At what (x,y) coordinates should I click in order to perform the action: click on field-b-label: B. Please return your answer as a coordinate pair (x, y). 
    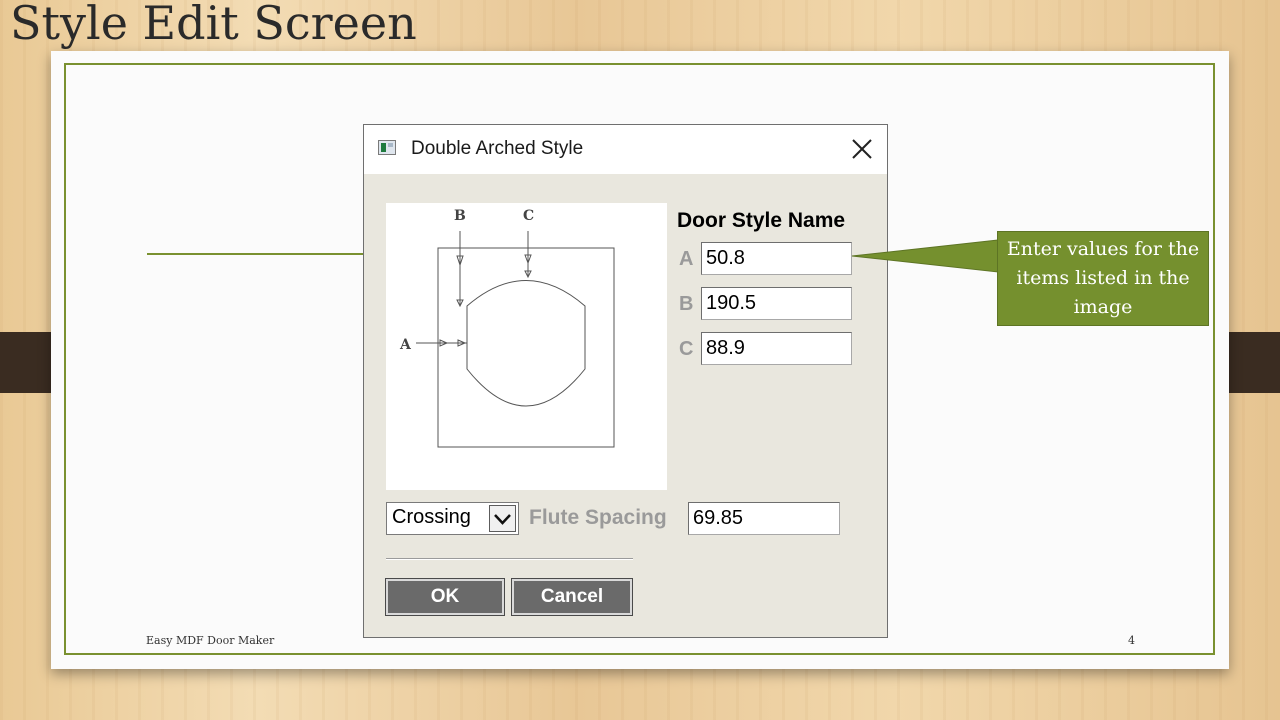
    Looking at the image, I should click on (686, 304).